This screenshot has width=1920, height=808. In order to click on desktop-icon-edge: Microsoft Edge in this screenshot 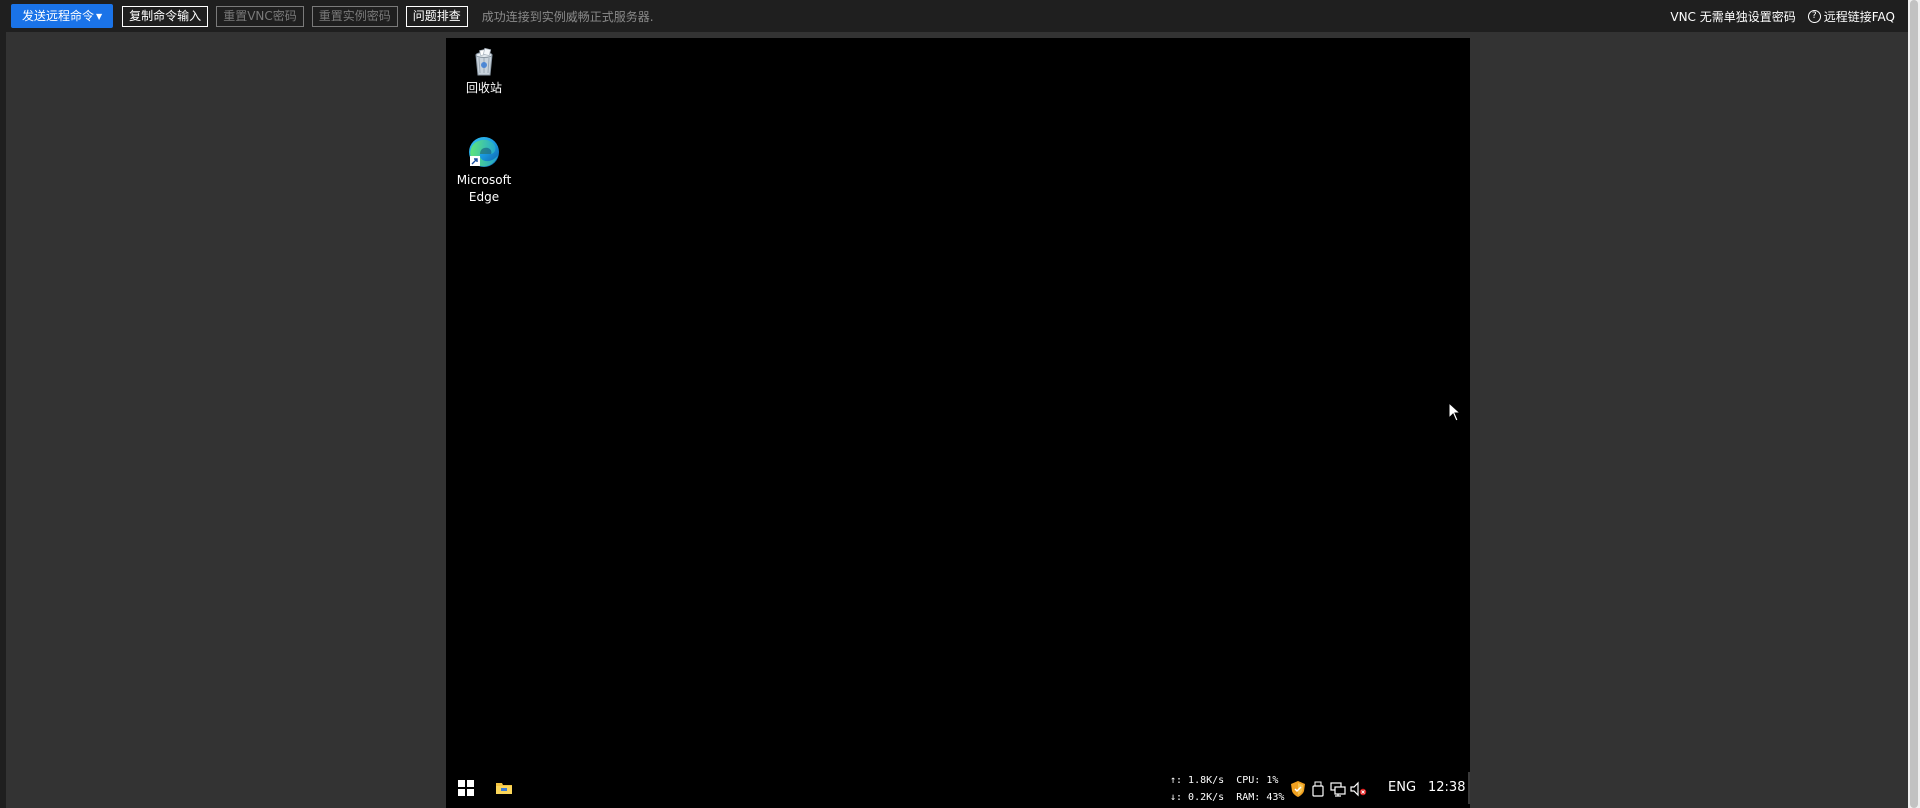, I will do `click(484, 170)`.